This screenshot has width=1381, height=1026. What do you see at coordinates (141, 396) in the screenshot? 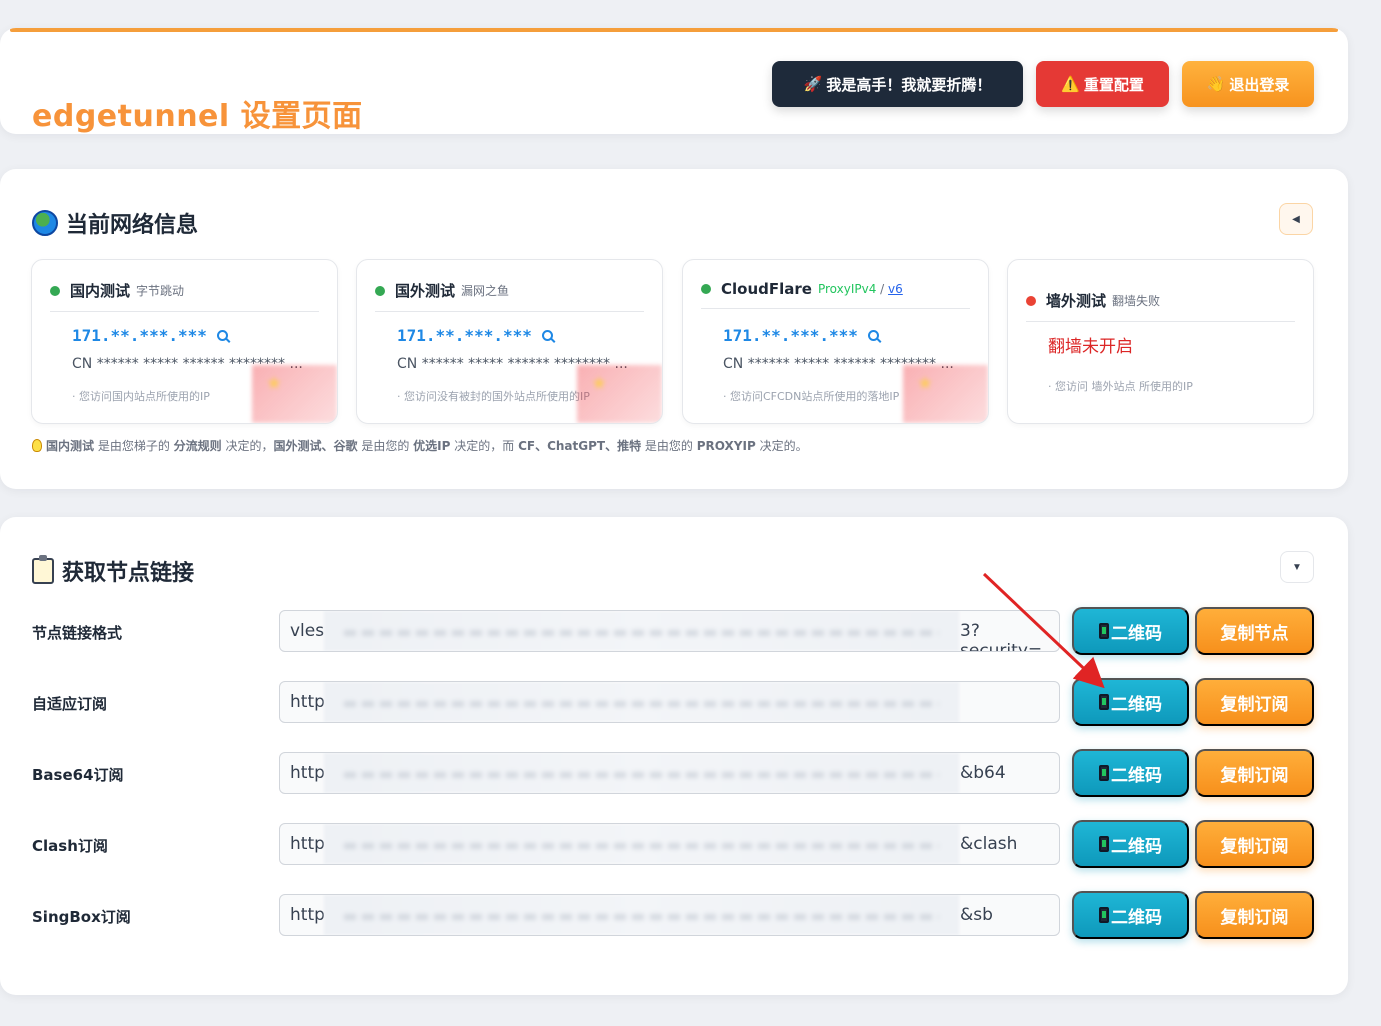
I see `ip-hint: · 您访问国内站点所使用的IP` at bounding box center [141, 396].